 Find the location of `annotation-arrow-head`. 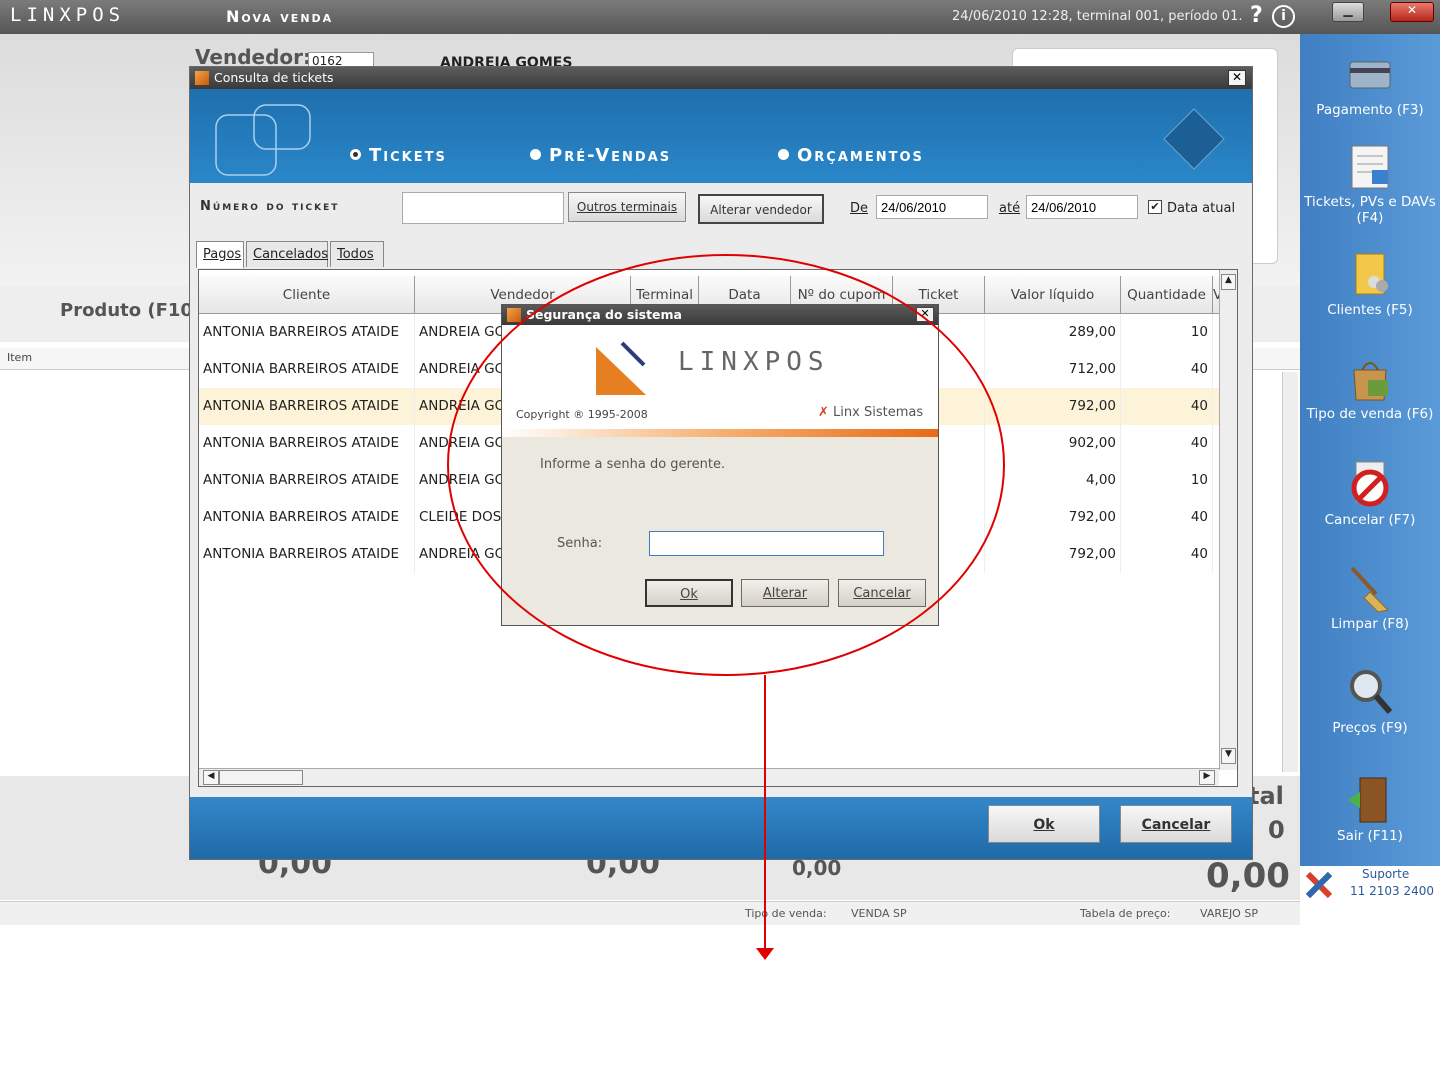

annotation-arrow-head is located at coordinates (765, 954).